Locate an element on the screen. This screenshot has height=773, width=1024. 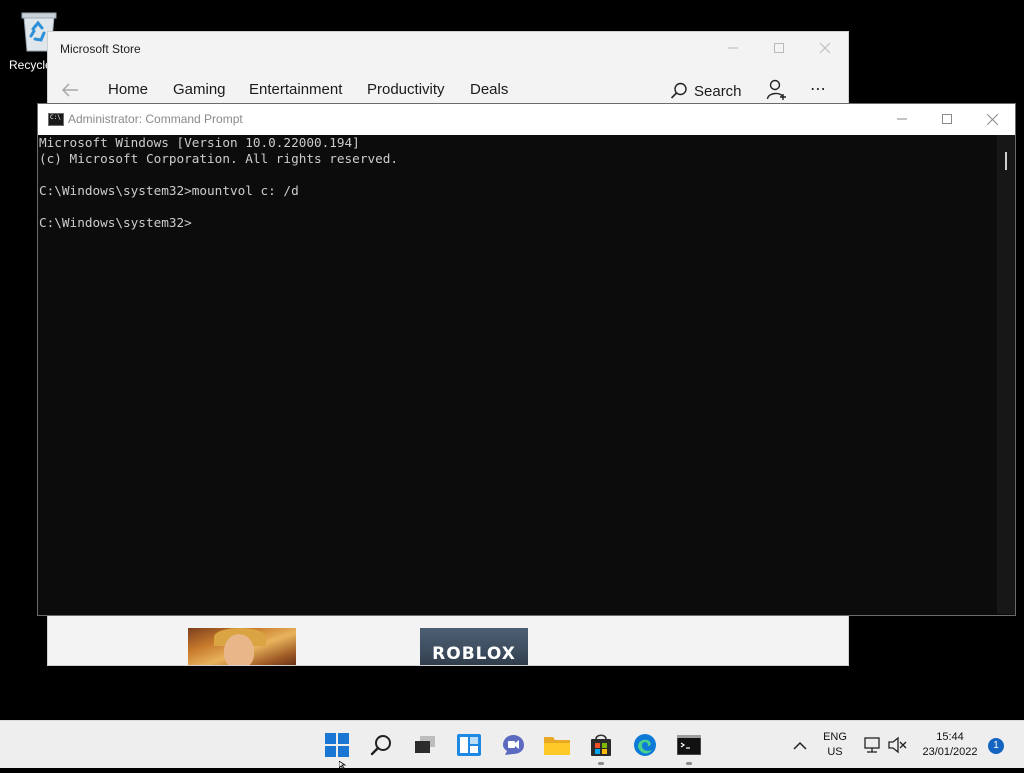
store-search-label: Search is located at coordinates (718, 91).